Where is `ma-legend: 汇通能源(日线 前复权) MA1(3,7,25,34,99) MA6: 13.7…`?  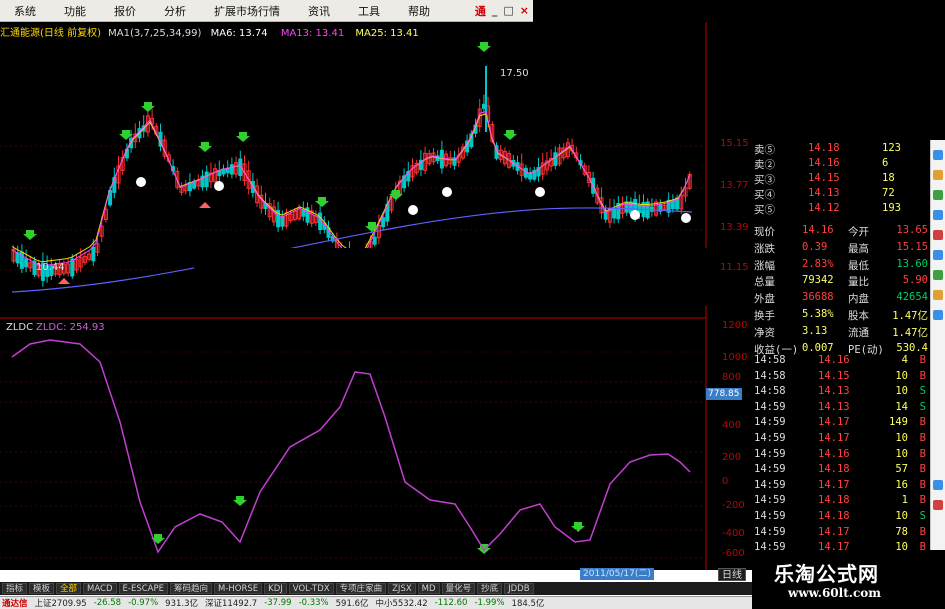 ma-legend: 汇通能源(日线 前复权) MA1(3,7,25,34,99) MA6: 13.7… is located at coordinates (209, 31).